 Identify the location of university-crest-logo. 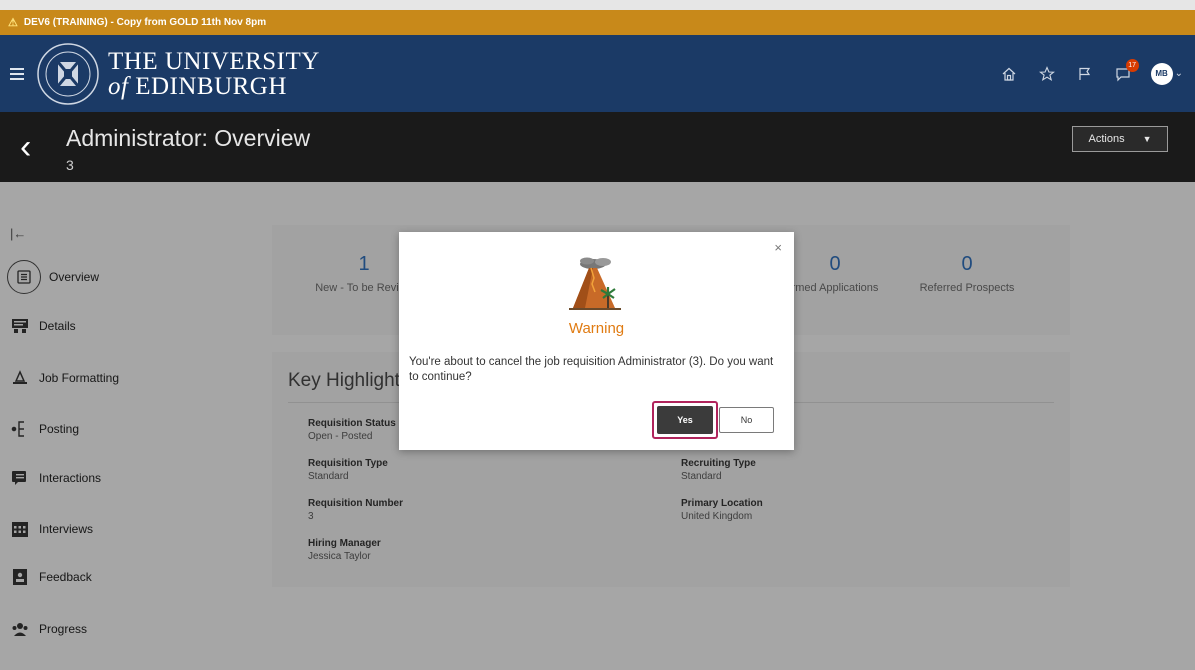
(68, 73).